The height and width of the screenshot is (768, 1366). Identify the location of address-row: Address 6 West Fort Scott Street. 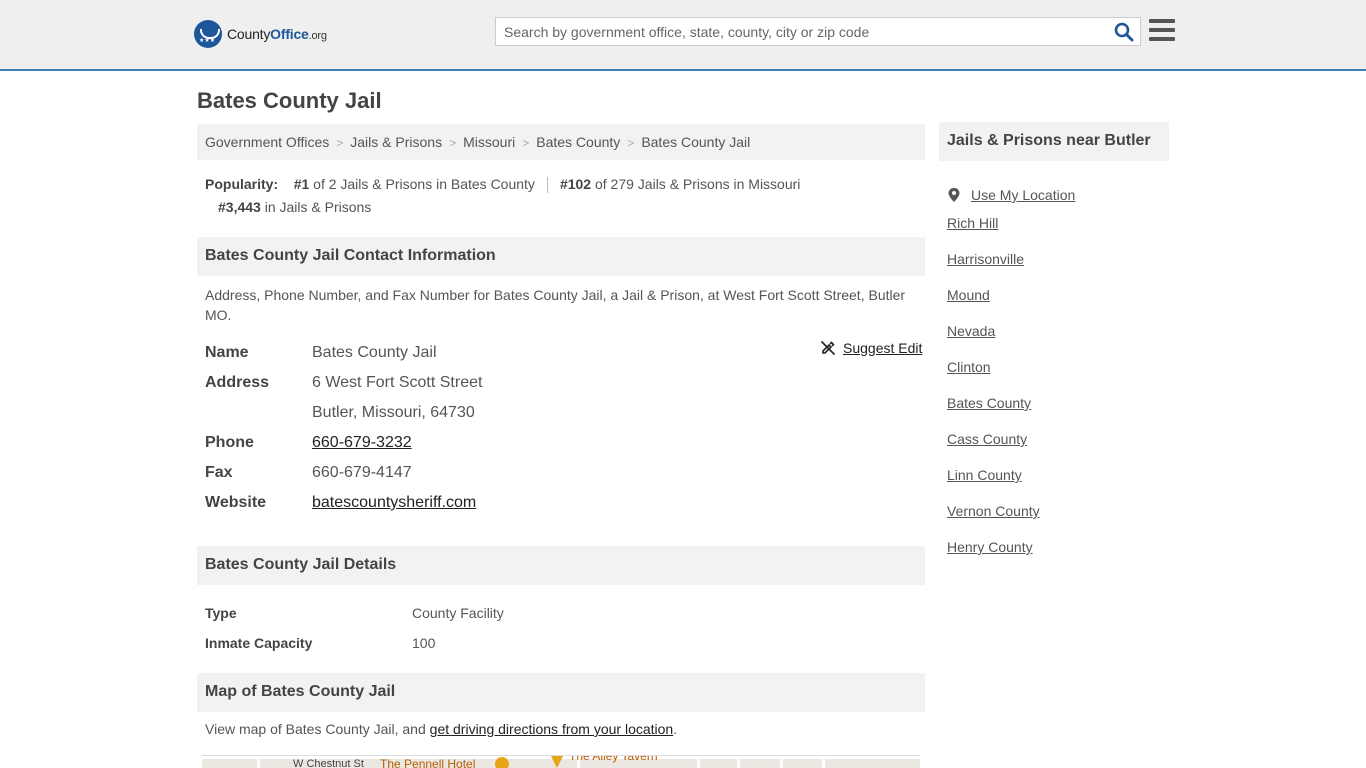
(563, 383).